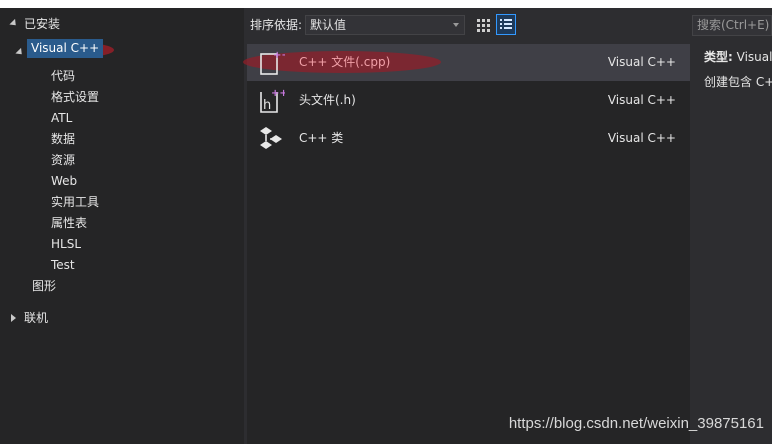 This screenshot has height=444, width=772. What do you see at coordinates (63, 160) in the screenshot?
I see `tree-item-resources: 资源` at bounding box center [63, 160].